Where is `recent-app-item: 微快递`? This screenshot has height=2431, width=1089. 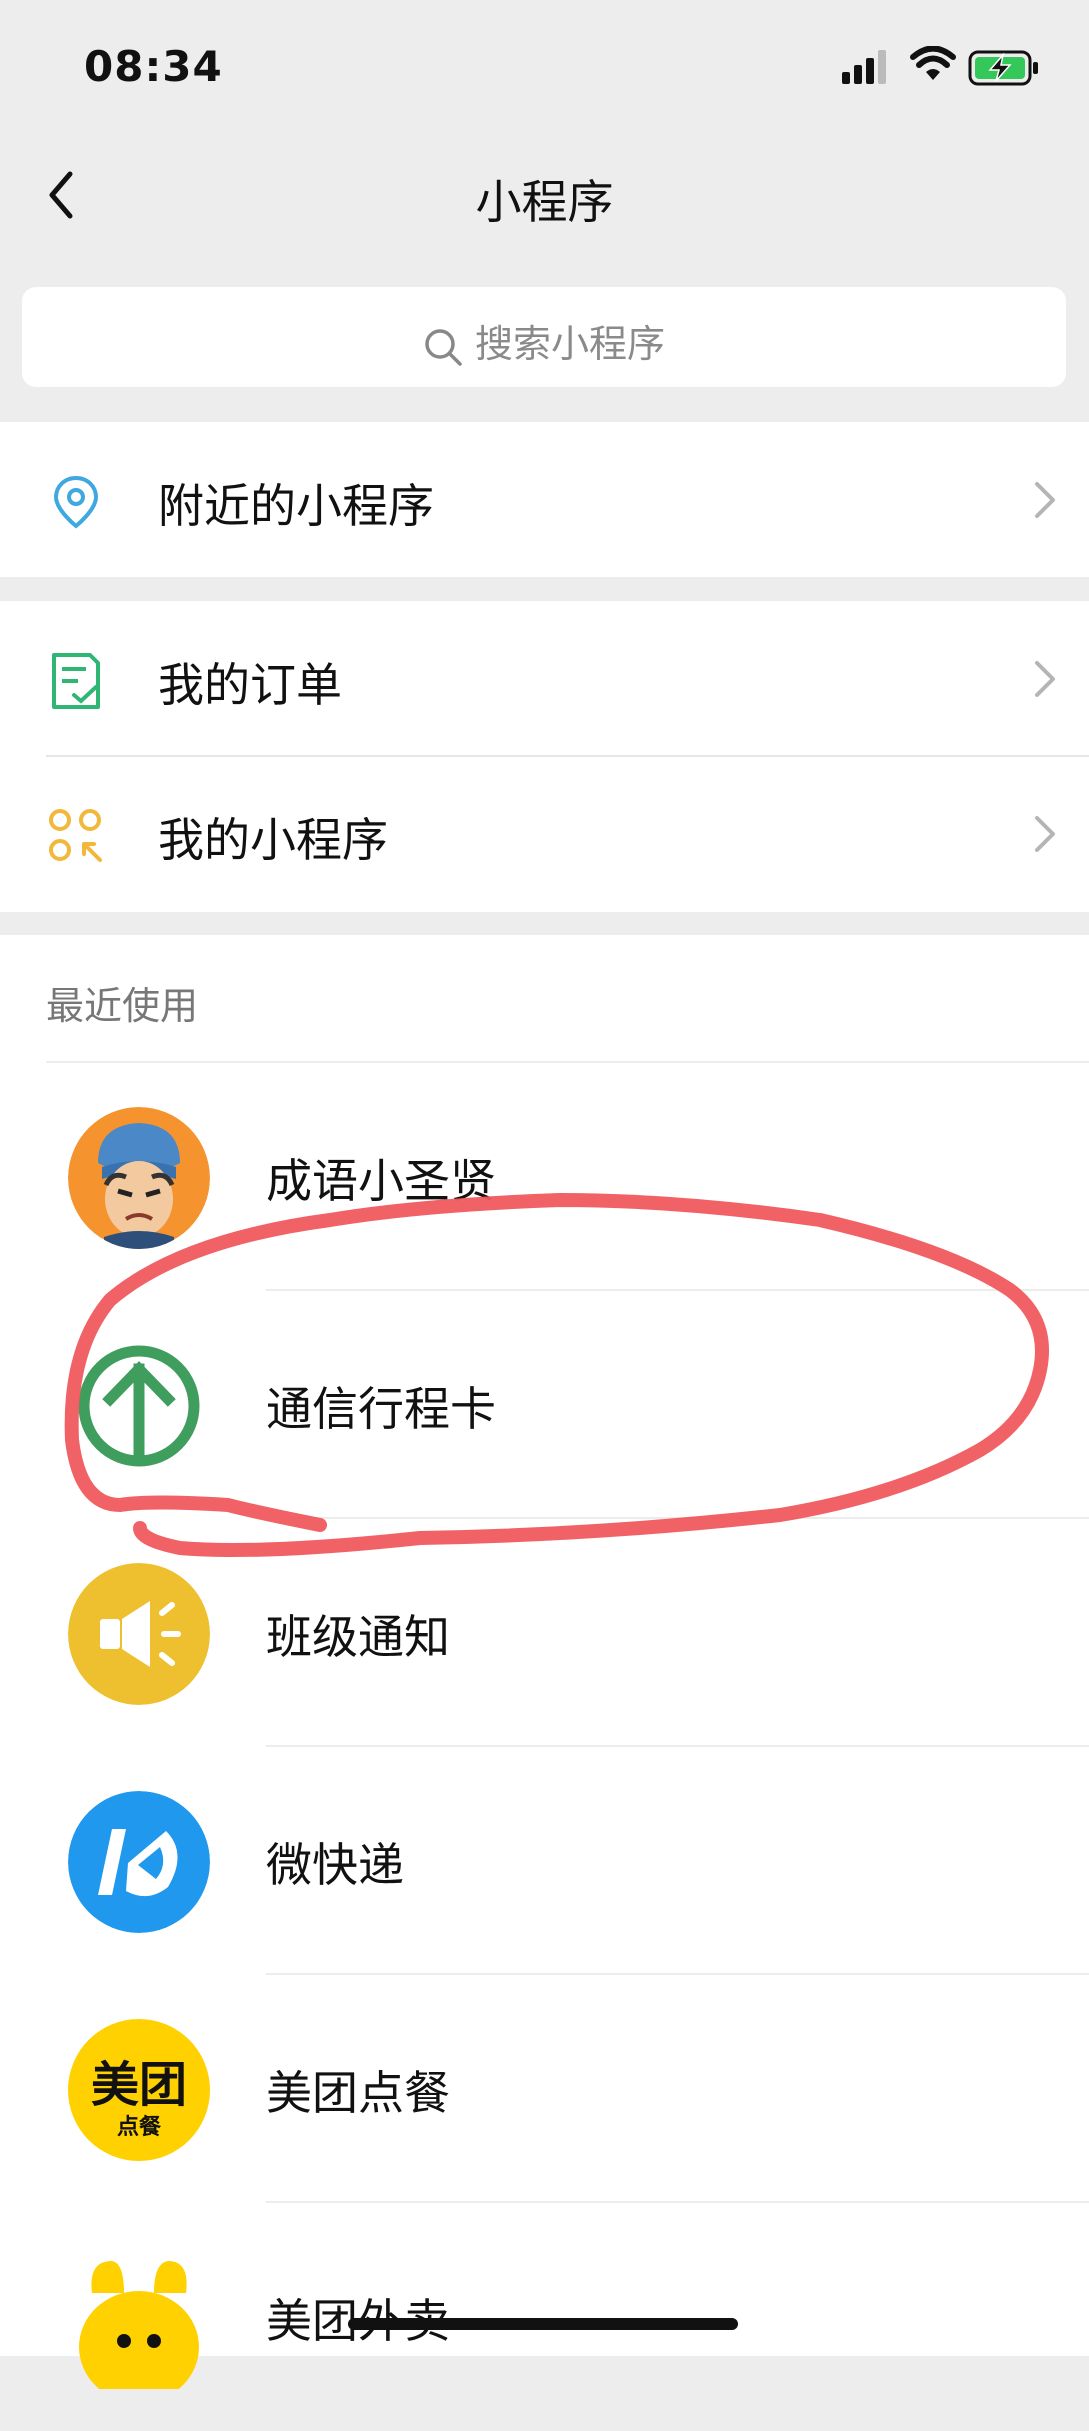
recent-app-item: 微快递 is located at coordinates (544, 1861).